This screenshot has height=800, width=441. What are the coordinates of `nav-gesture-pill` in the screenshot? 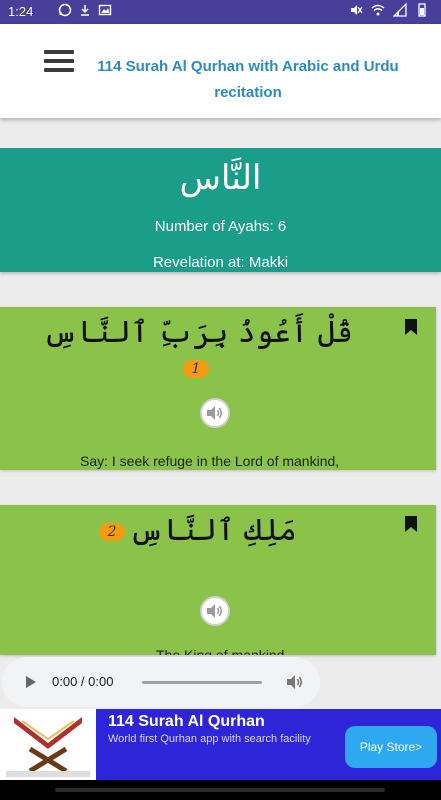 It's located at (220, 790).